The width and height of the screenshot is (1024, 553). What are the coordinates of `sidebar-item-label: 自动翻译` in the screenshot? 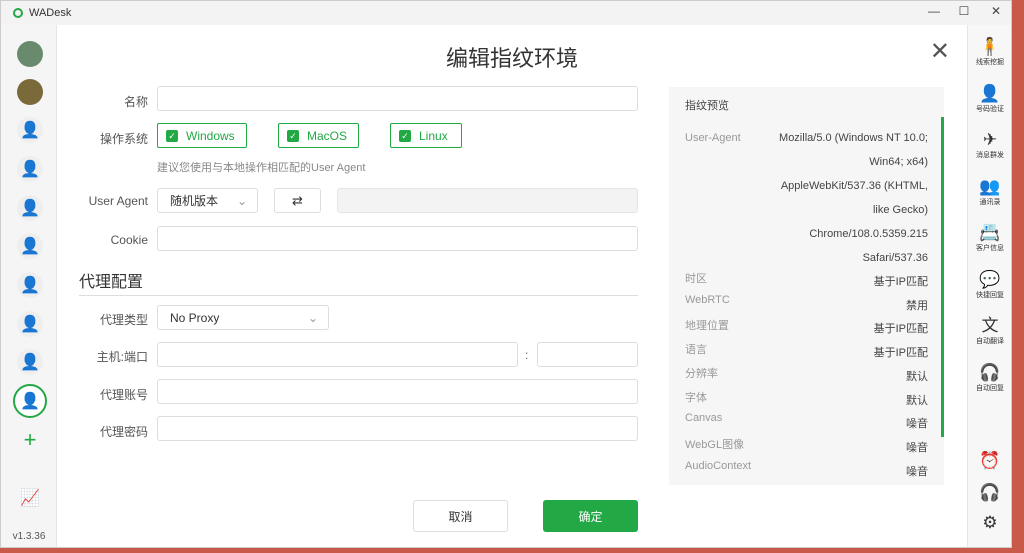 It's located at (990, 341).